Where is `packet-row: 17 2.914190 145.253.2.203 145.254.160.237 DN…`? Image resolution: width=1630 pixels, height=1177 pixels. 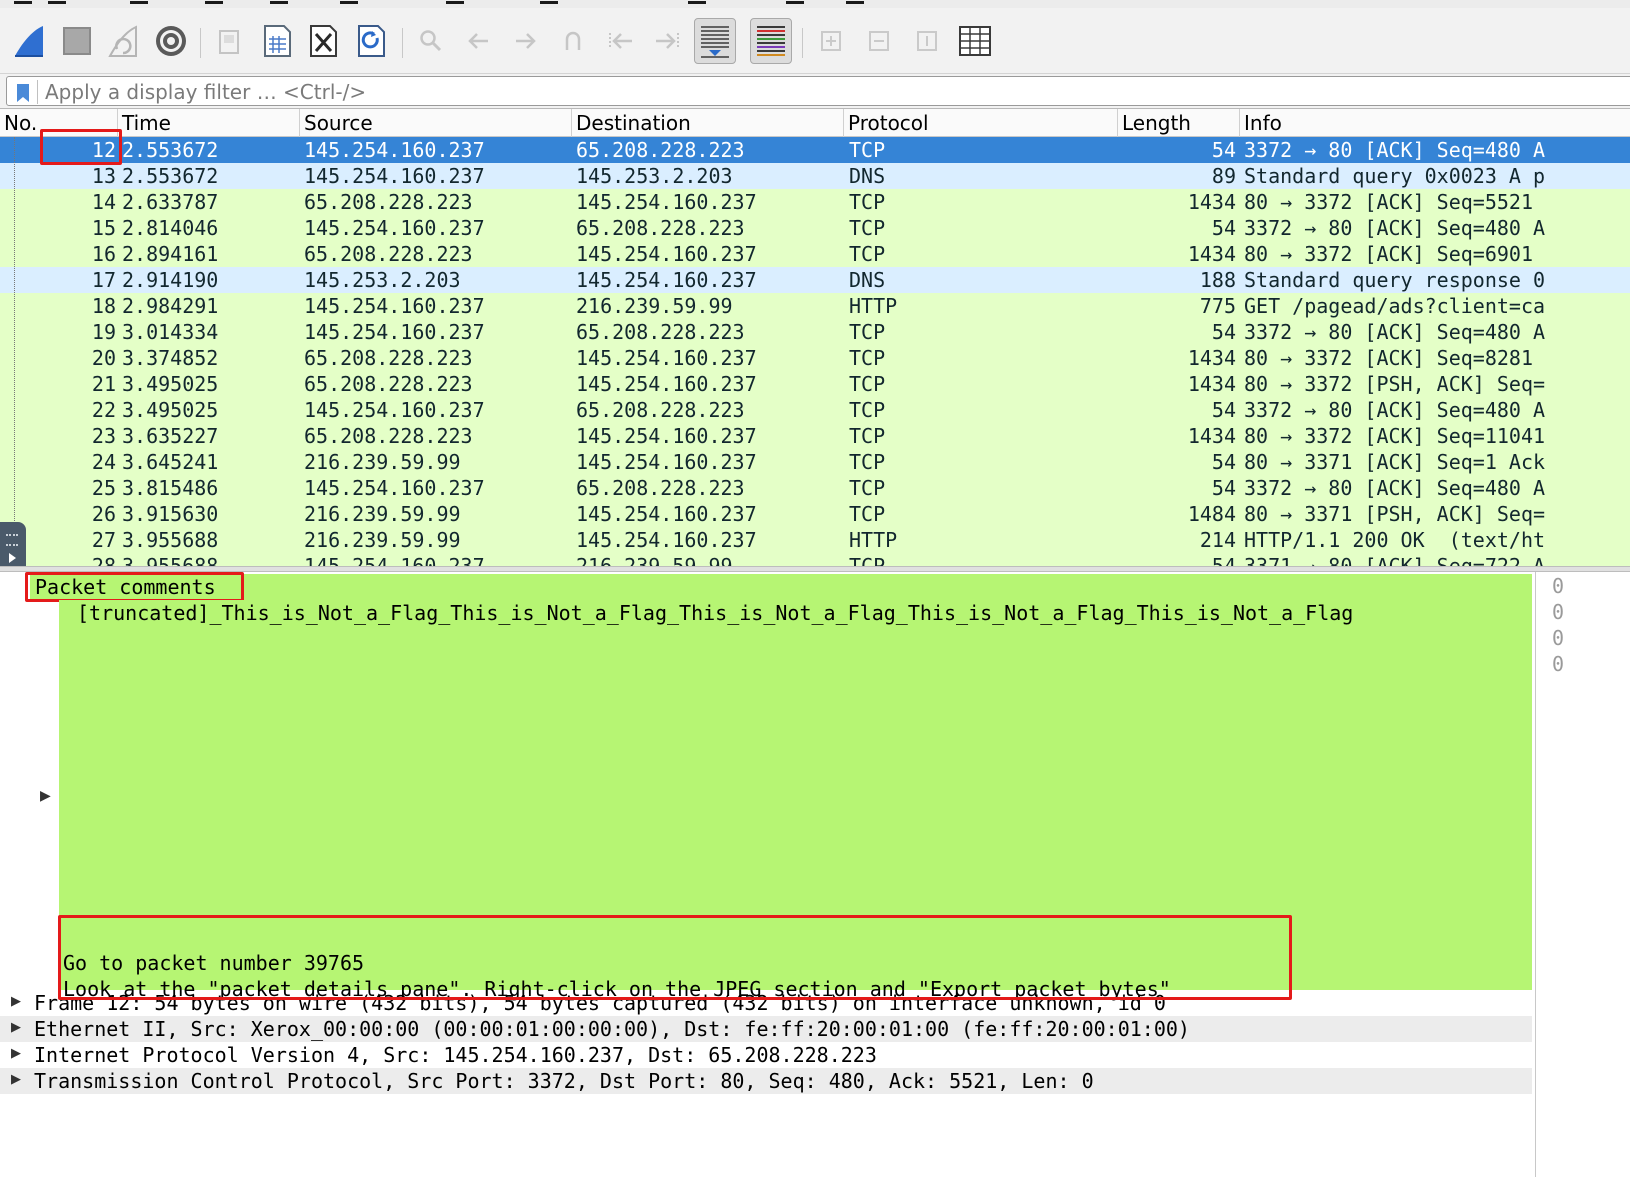
packet-row: 17 2.914190 145.253.2.203 145.254.160.237 DN… is located at coordinates (815, 280).